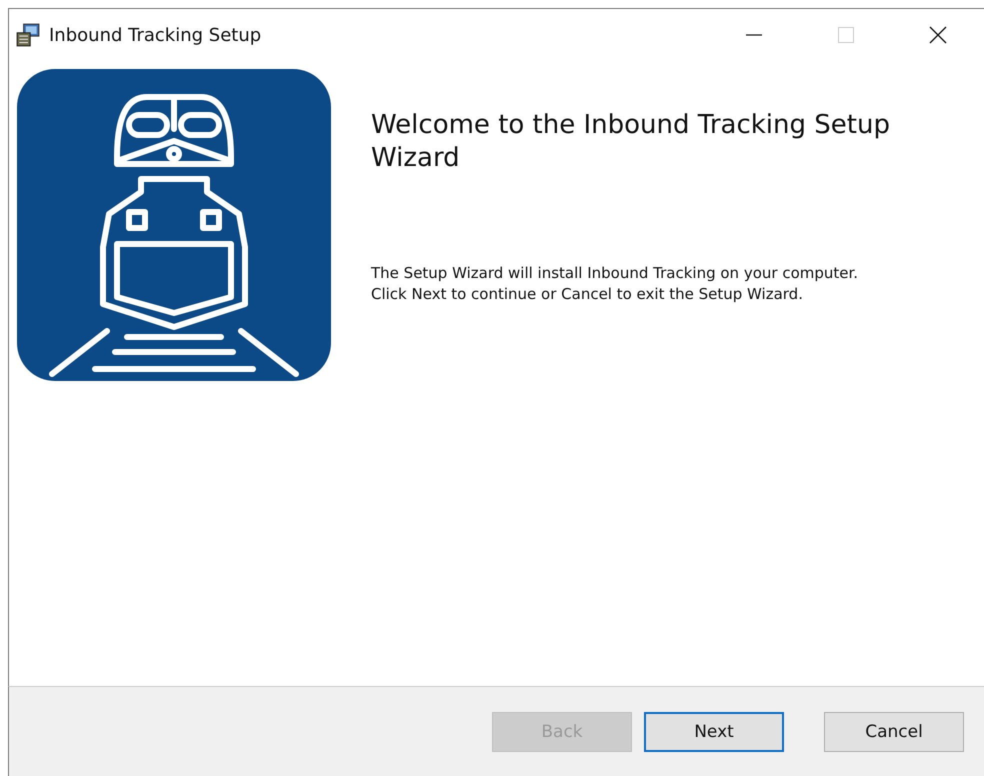  I want to click on welcome-description: The Setup Wizard will install Inbound Tracking on your computer. Click Next to continue or Cancel to exit the Setup Wizard., so click(615, 283).